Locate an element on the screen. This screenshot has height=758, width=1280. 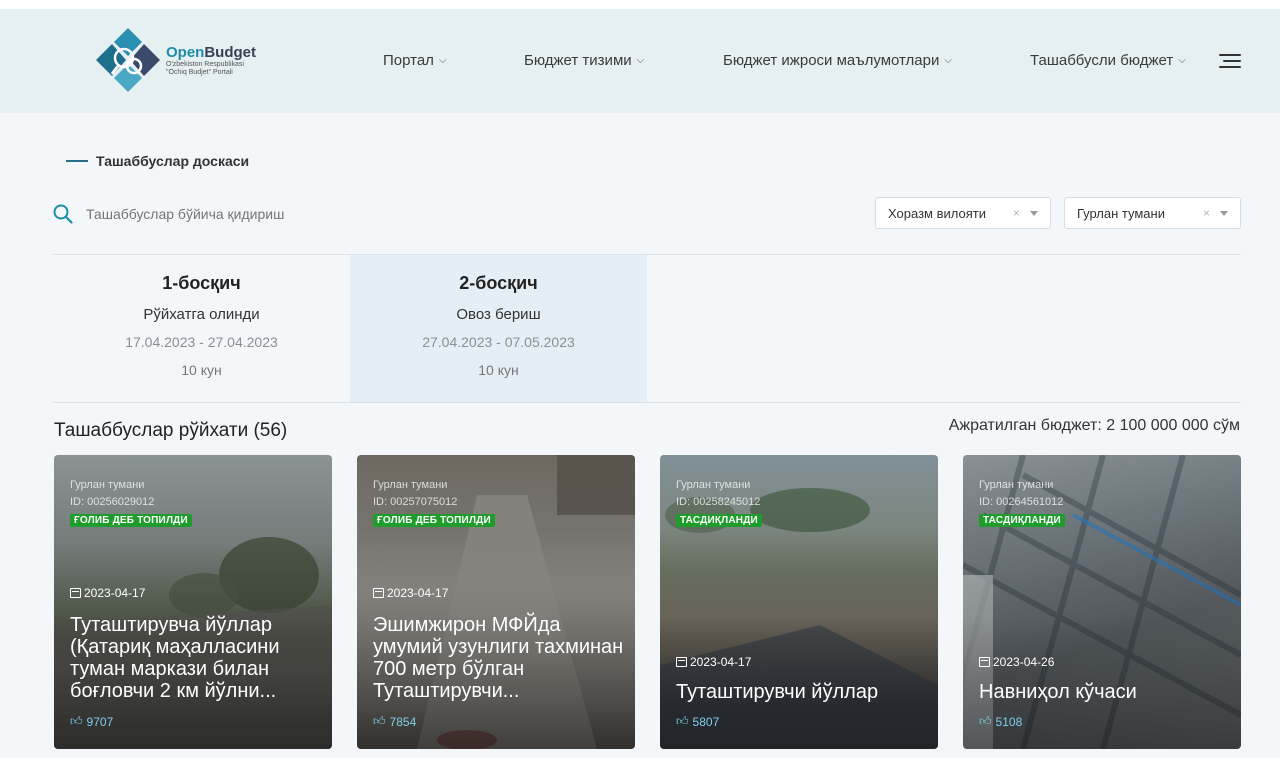
card-votes: 👍︎ 5108 is located at coordinates (1000, 721).